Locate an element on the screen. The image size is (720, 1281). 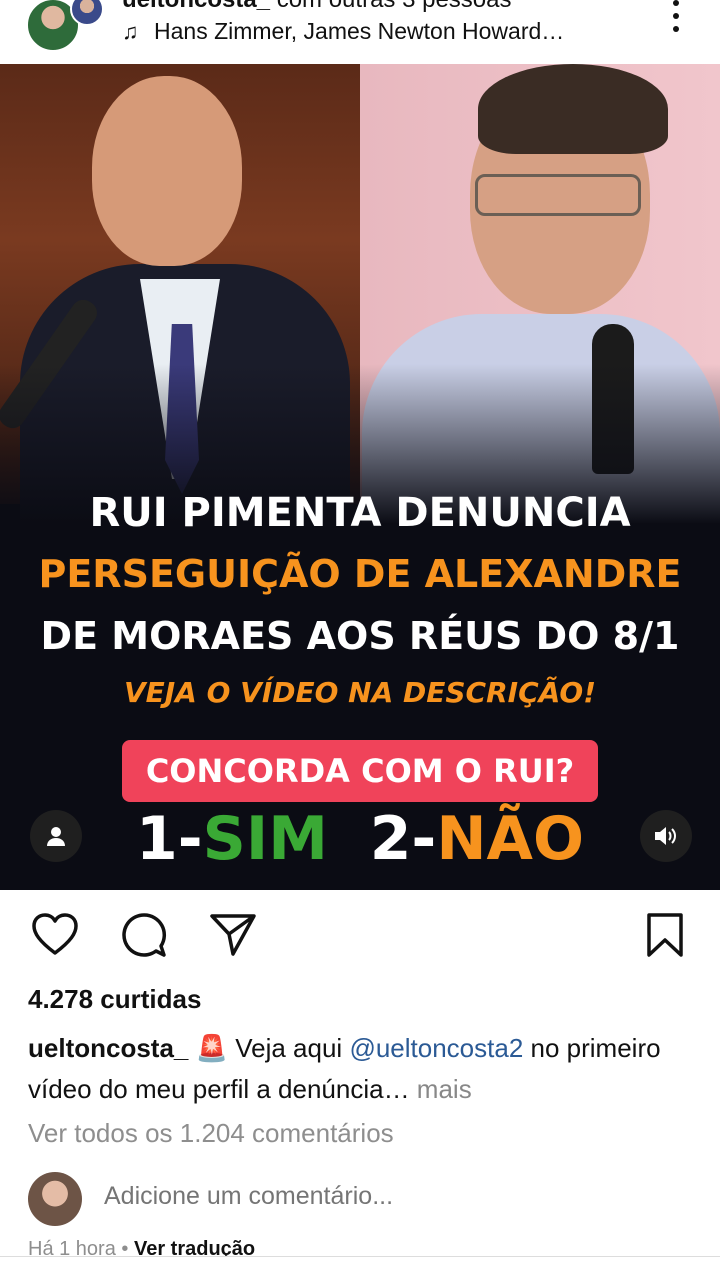
headline-line-2: PERSEGUIÇÃO DE ALEXANDRE is located at coordinates (360, 574).